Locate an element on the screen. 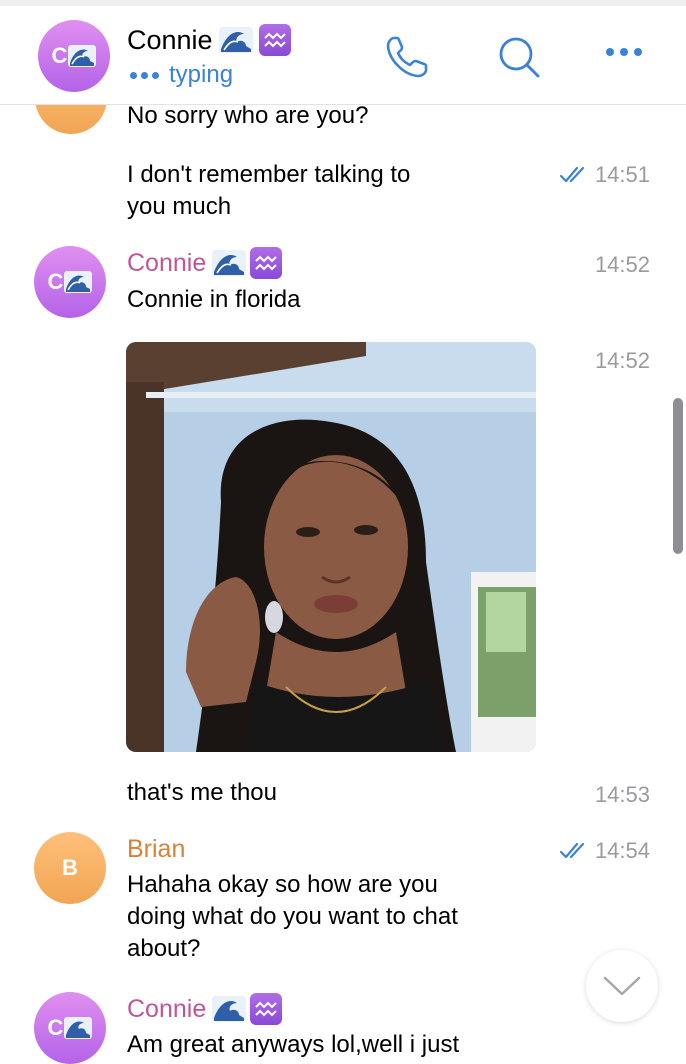 The width and height of the screenshot is (686, 1064). time-label: 14:51 is located at coordinates (622, 174).